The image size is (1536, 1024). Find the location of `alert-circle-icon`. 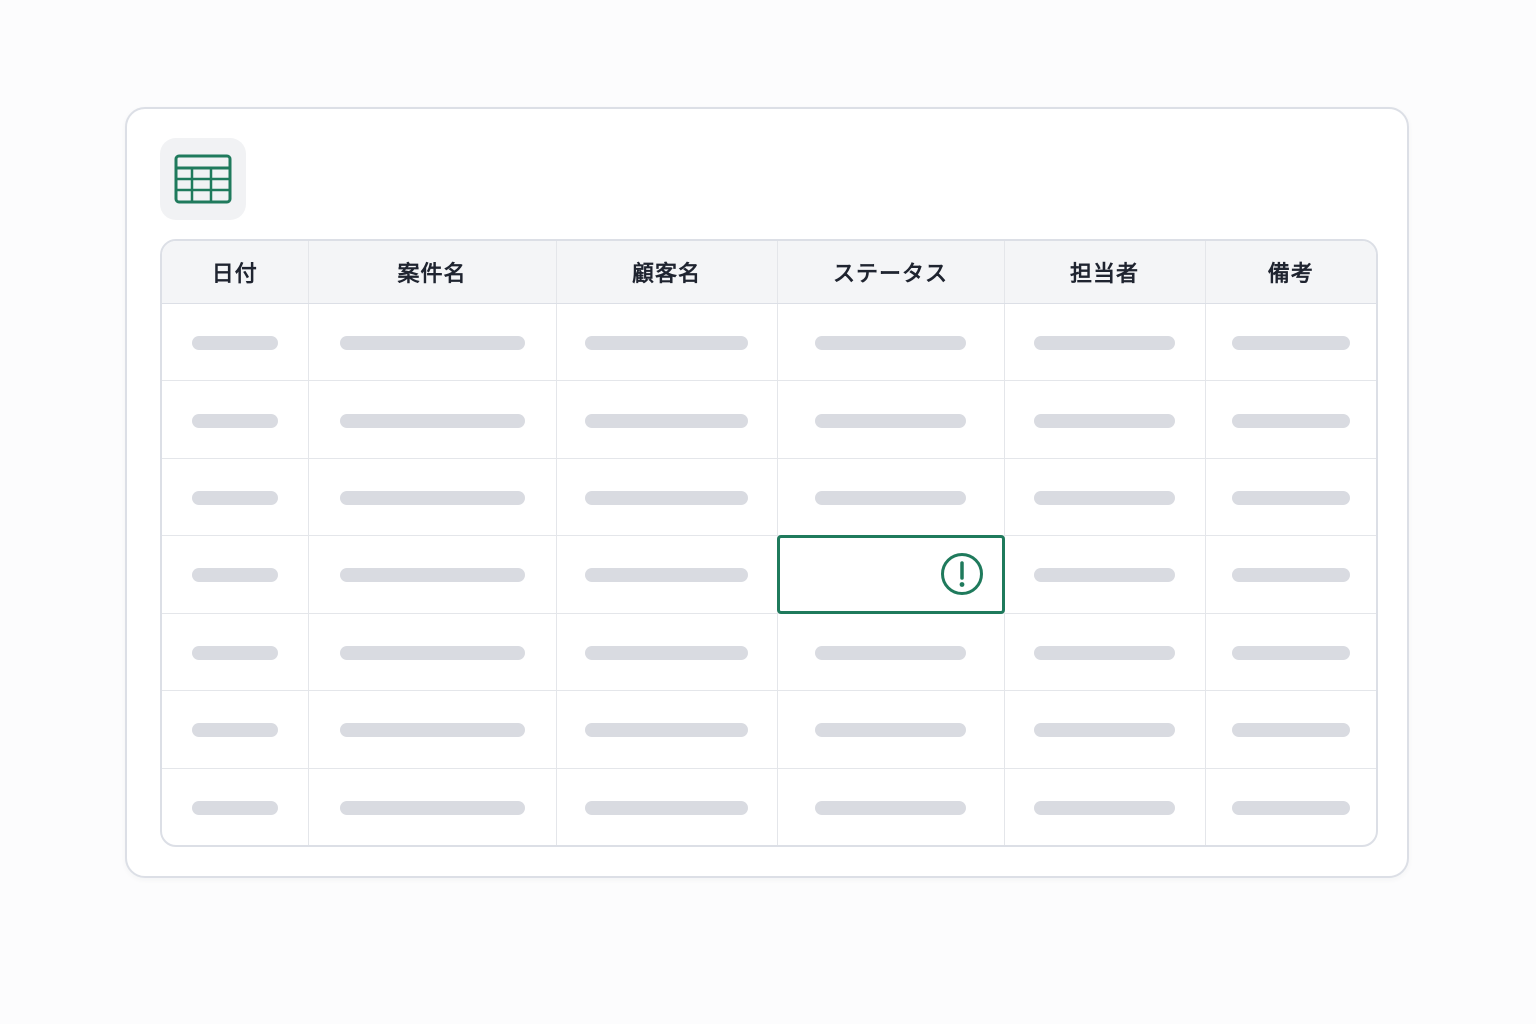

alert-circle-icon is located at coordinates (961, 574).